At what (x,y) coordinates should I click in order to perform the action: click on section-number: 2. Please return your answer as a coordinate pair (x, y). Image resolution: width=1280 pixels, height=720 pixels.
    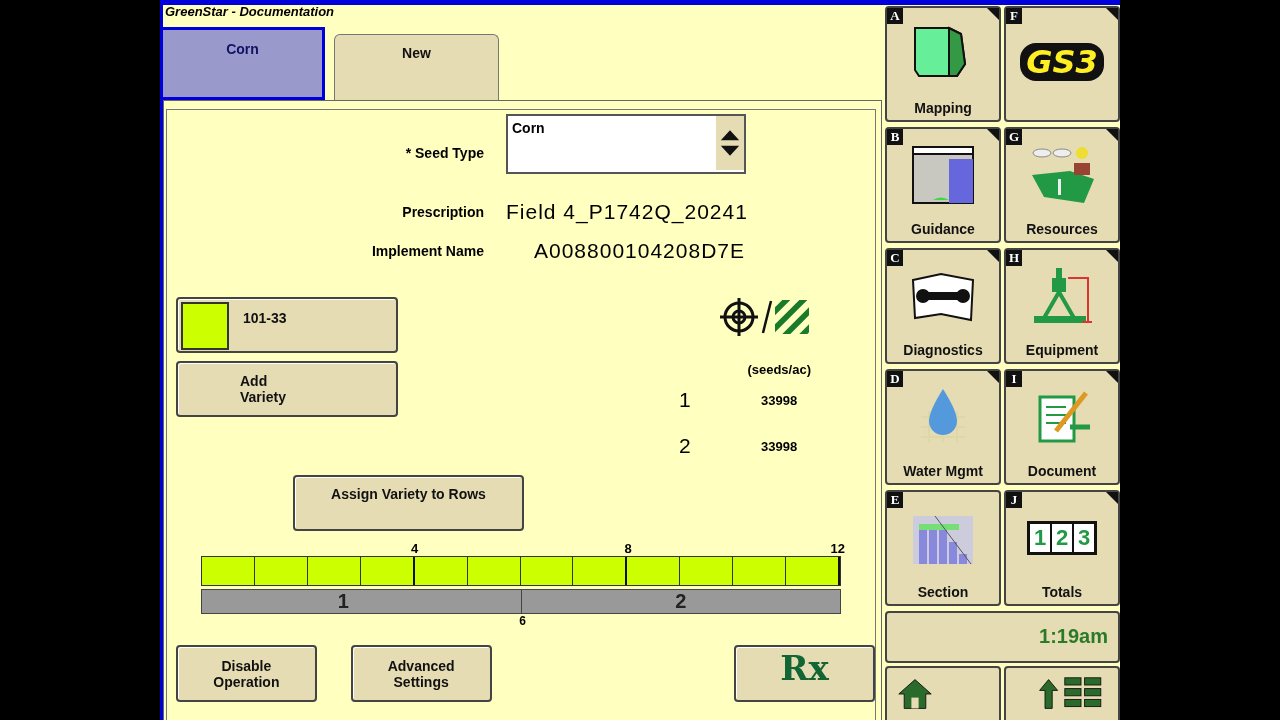
    Looking at the image, I should click on (685, 446).